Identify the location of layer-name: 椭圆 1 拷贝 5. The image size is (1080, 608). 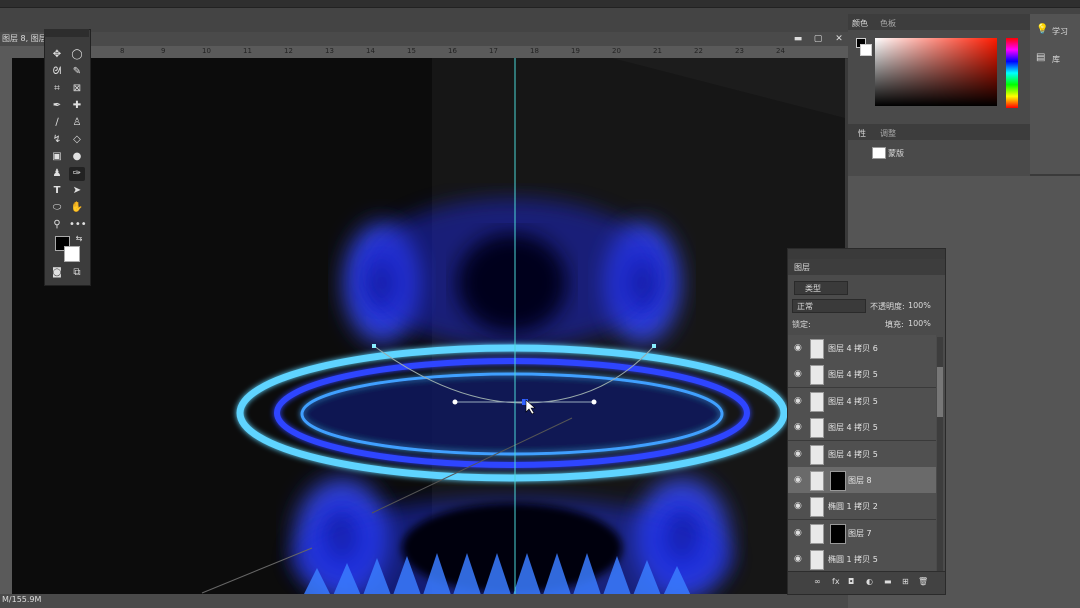
(853, 559).